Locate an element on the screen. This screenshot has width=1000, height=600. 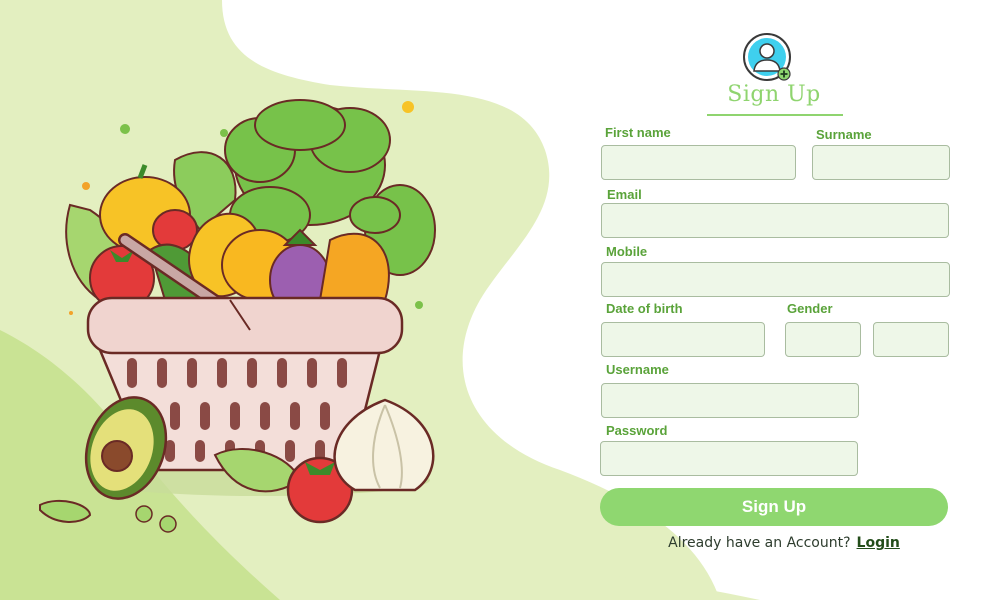
first-name-input is located at coordinates (698, 162).